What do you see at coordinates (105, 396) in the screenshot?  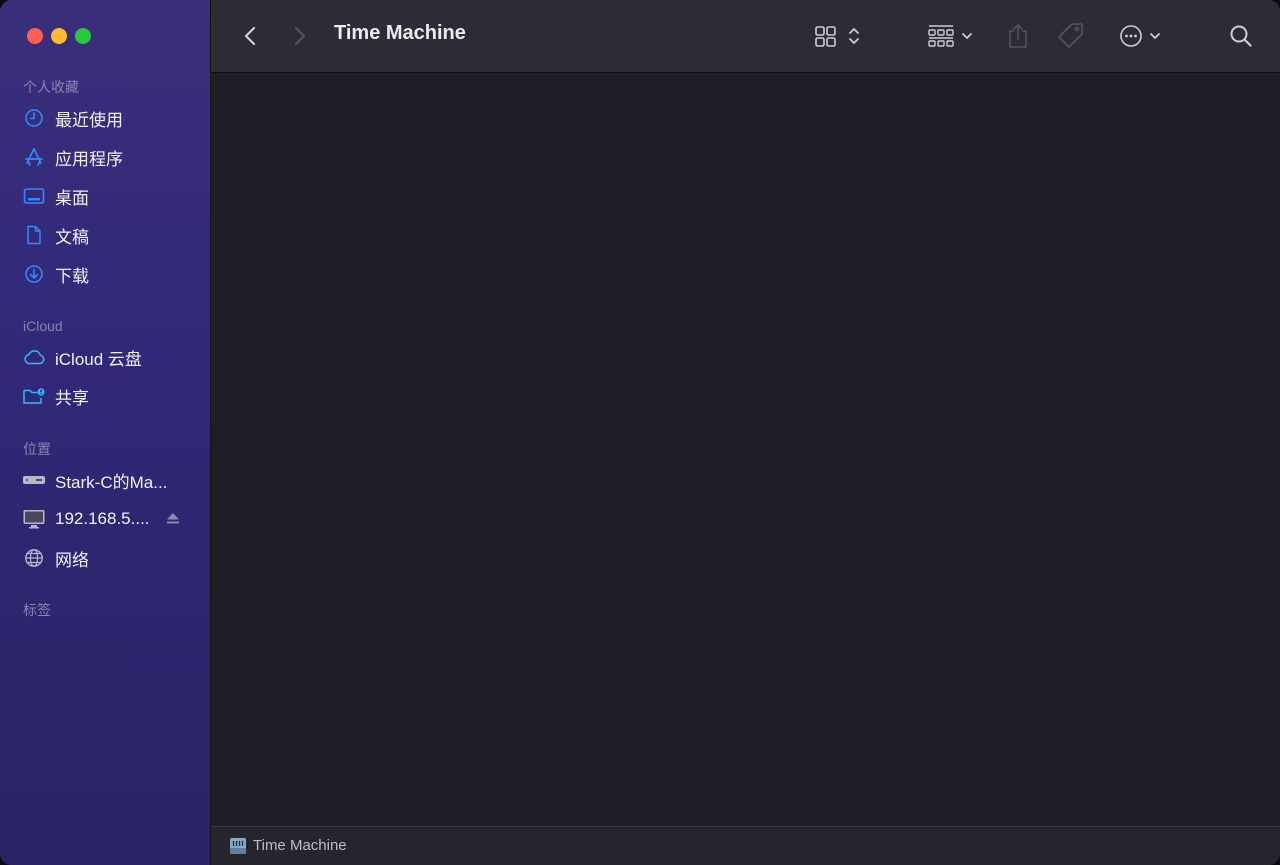 I see `sidebar-item-shared: 共享` at bounding box center [105, 396].